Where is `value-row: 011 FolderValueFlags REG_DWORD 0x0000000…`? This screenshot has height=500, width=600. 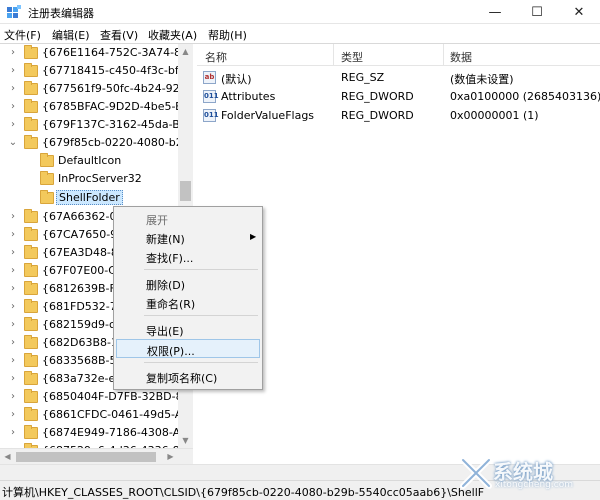 value-row: 011 FolderValueFlags REG_DWORD 0x0000000… is located at coordinates (398, 115).